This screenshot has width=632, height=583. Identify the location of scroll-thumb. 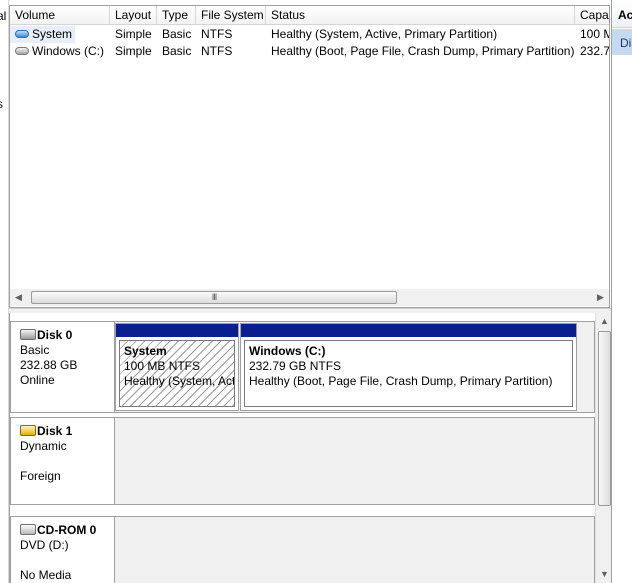
(604, 418).